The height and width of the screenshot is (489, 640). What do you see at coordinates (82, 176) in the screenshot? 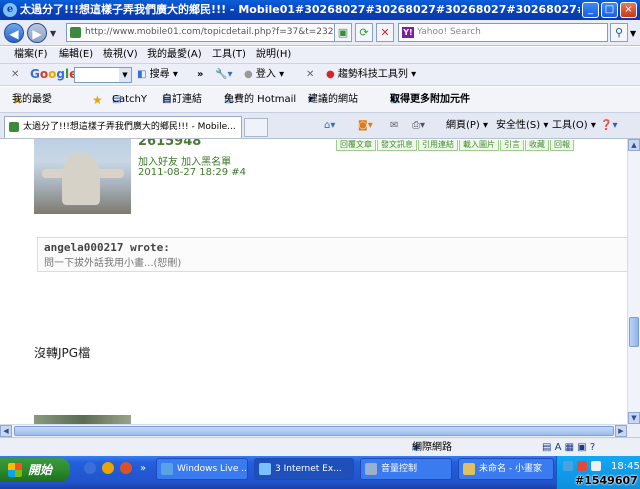
I see `user-avatar` at bounding box center [82, 176].